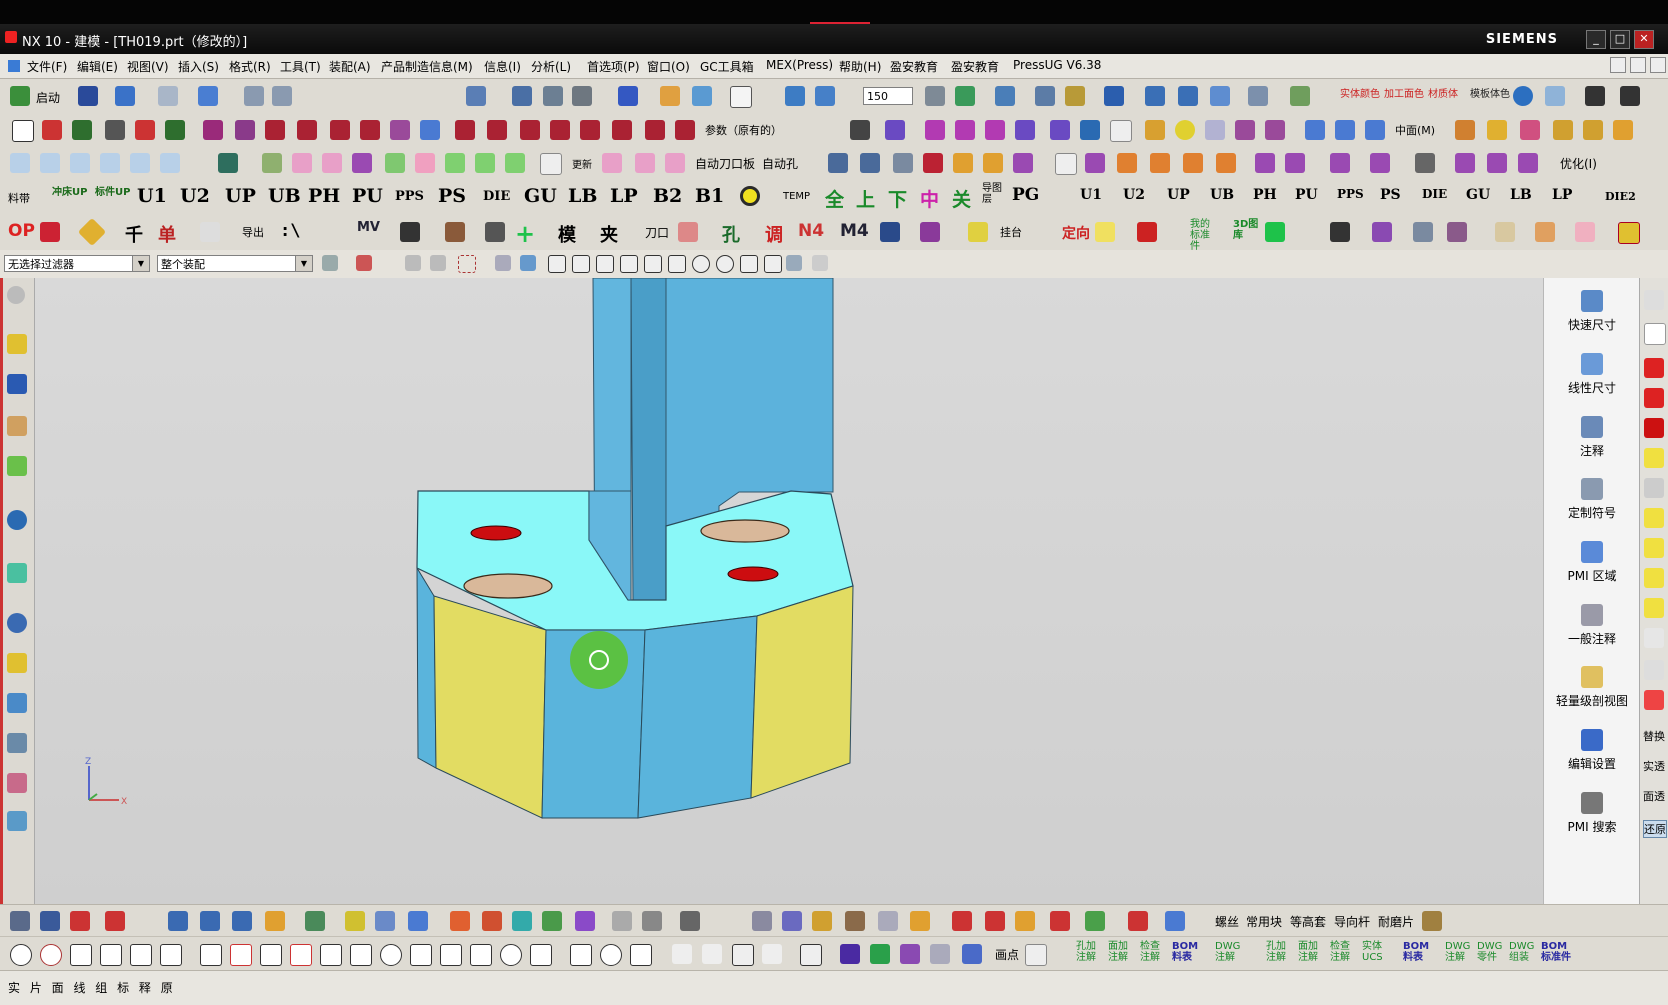 This screenshot has height=1005, width=1668. What do you see at coordinates (370, 130) in the screenshot?
I see `chamfer-icon` at bounding box center [370, 130].